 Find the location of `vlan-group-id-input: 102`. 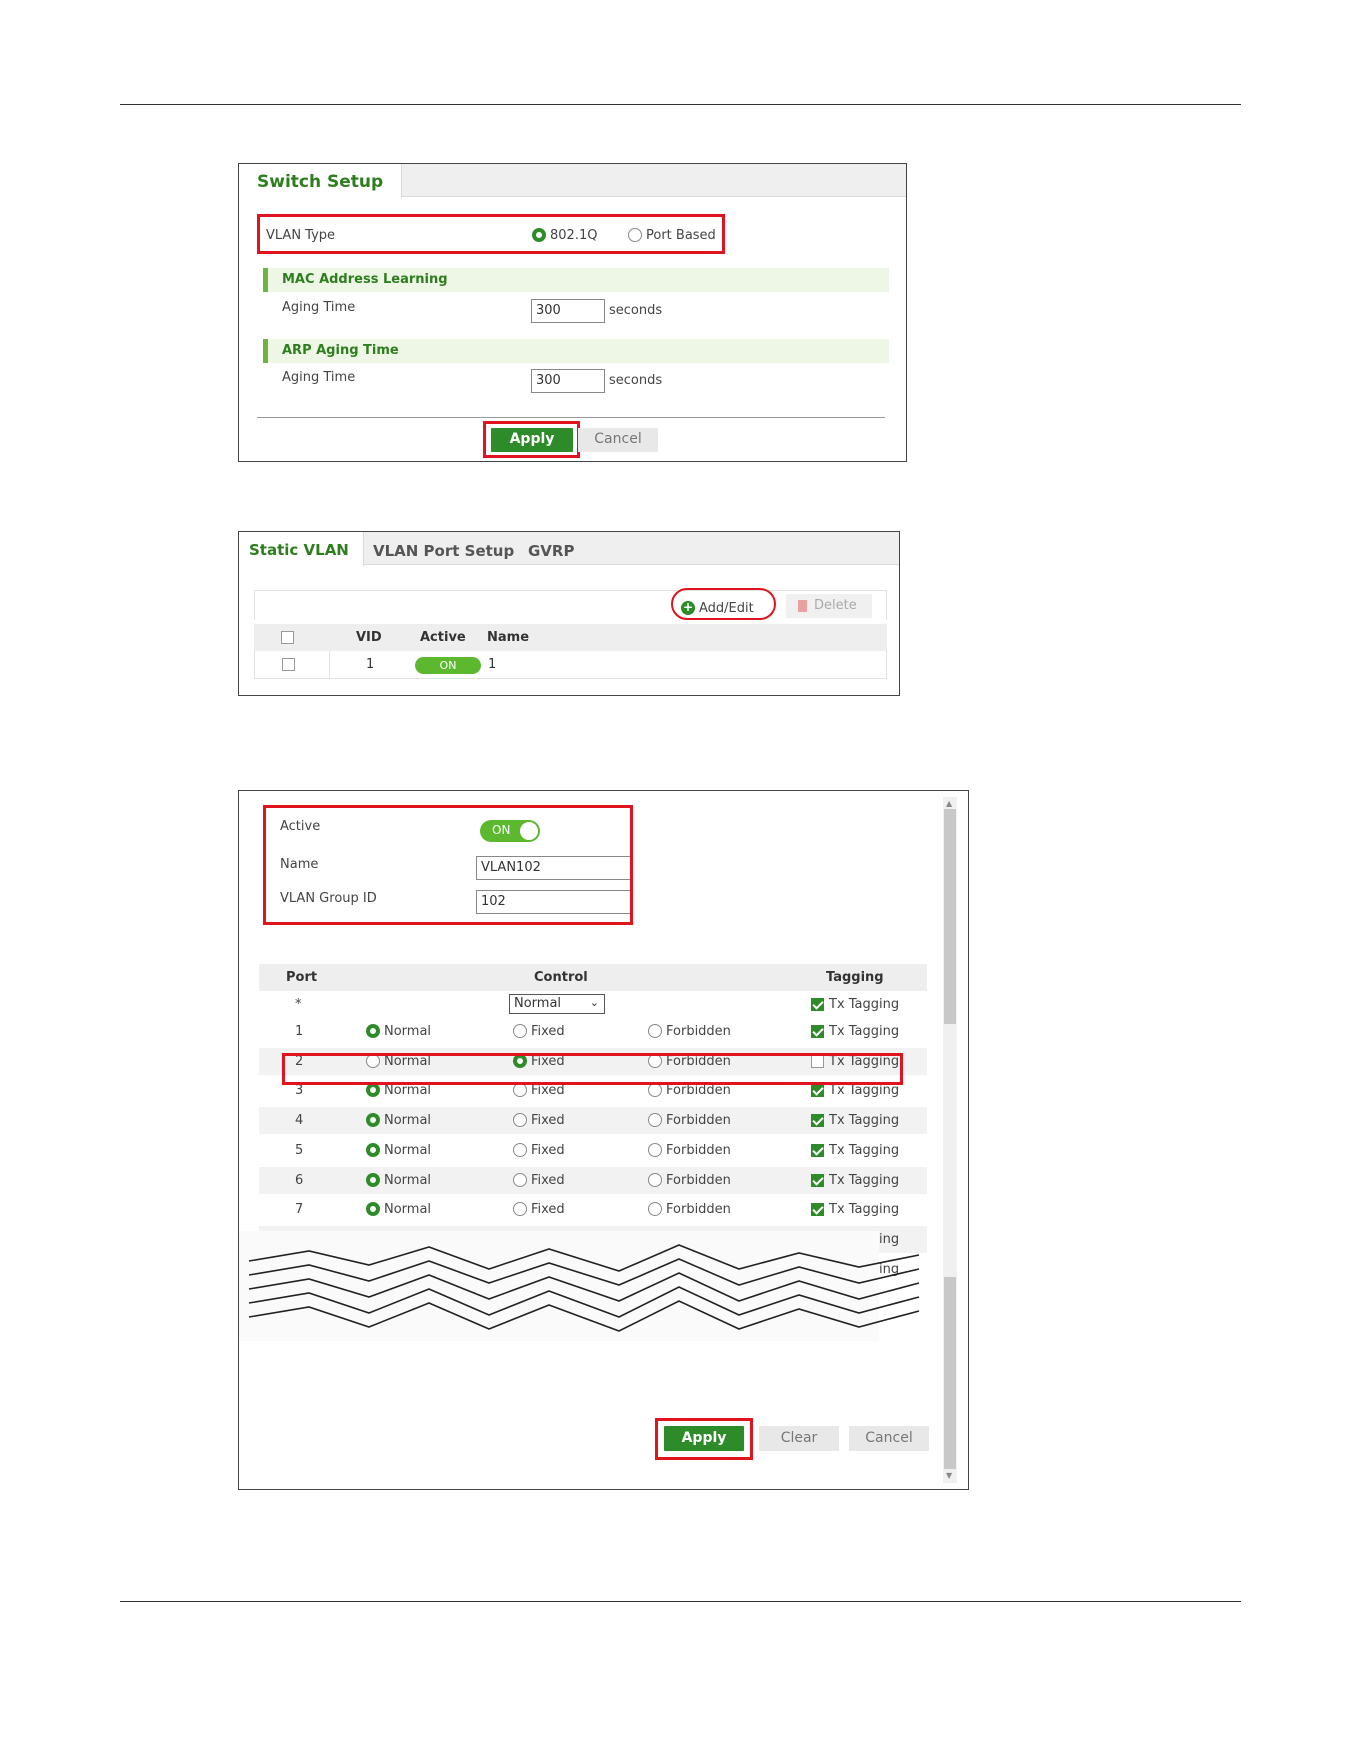

vlan-group-id-input: 102 is located at coordinates (554, 902).